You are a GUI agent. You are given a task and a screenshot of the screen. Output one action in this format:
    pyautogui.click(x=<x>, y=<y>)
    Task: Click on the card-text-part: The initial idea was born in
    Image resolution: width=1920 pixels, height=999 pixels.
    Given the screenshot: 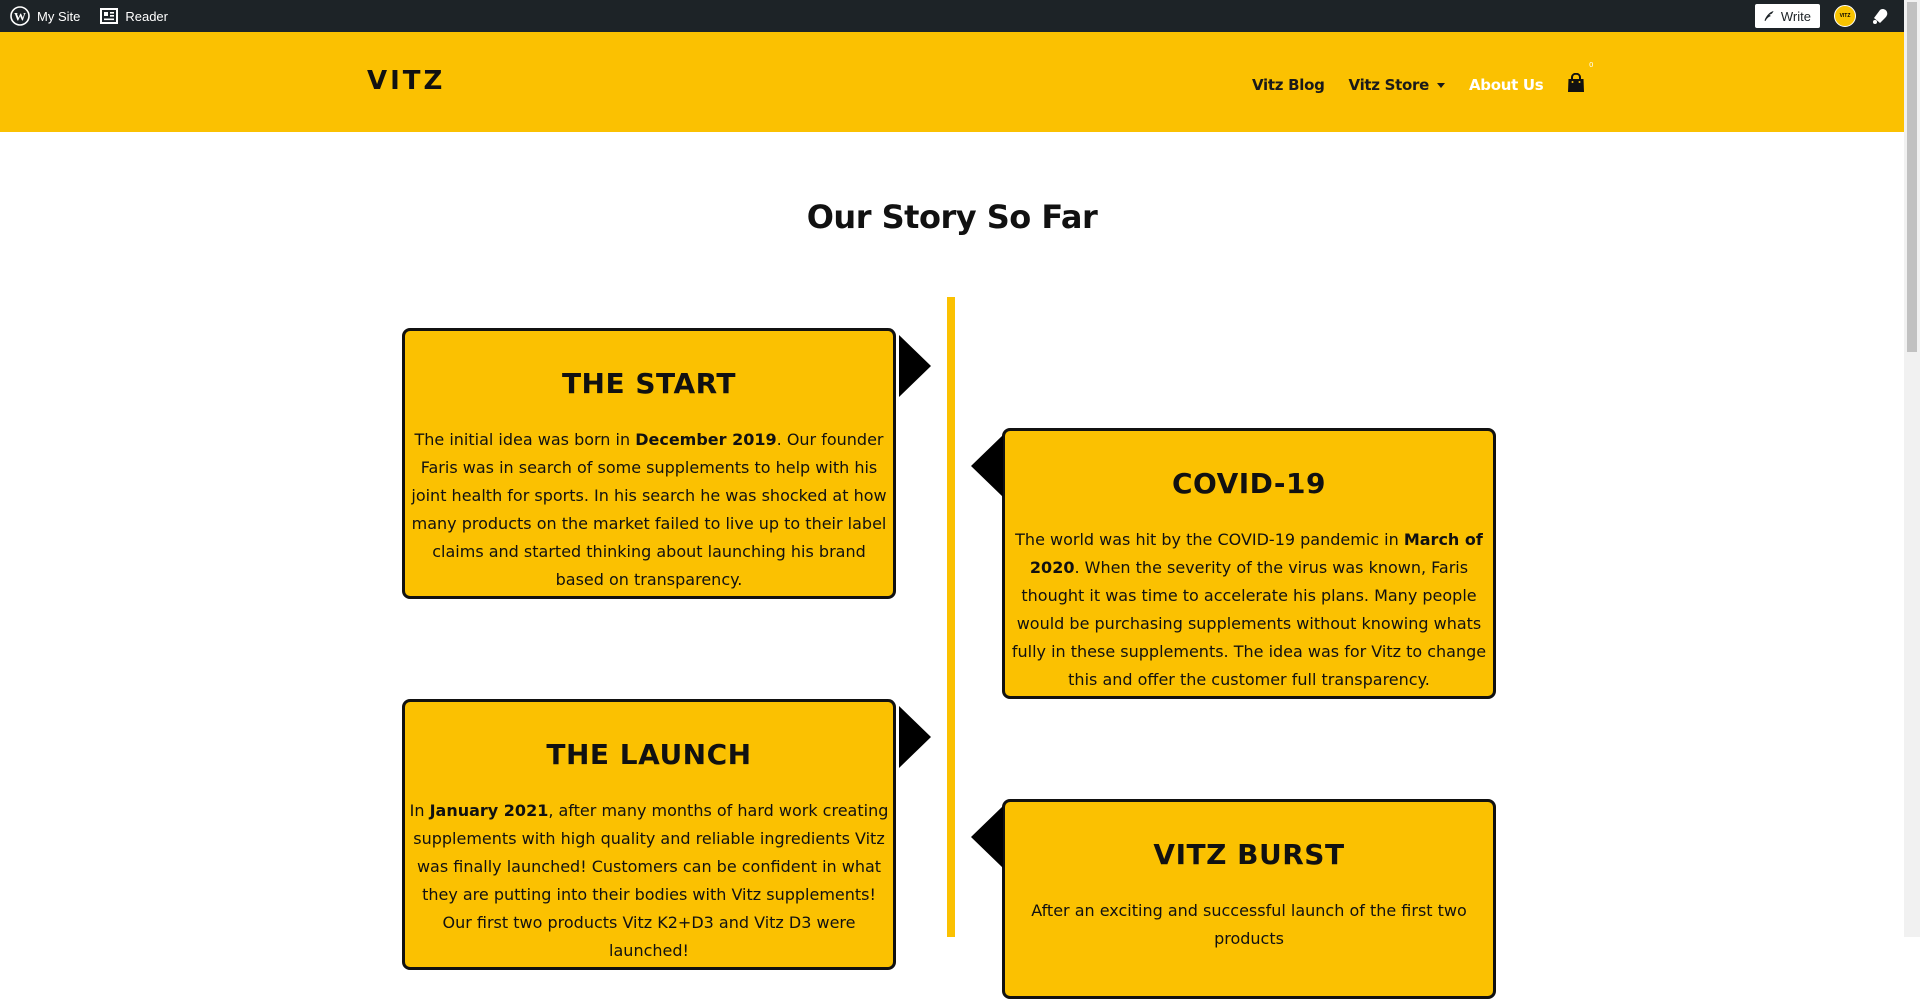 What is the action you would take?
    pyautogui.click(x=525, y=439)
    